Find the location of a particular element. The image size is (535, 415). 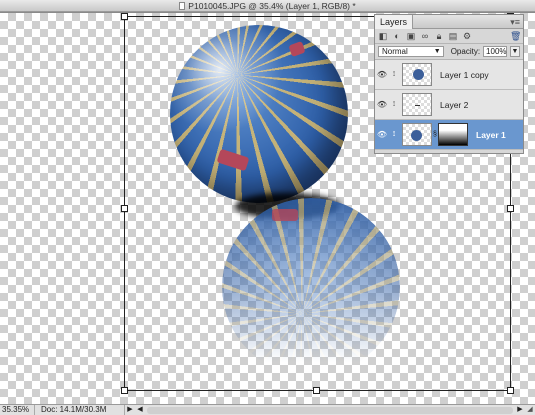

layer-row-layer-1: 👁︎ ⟟ § Layer 1 is located at coordinates (449, 135).